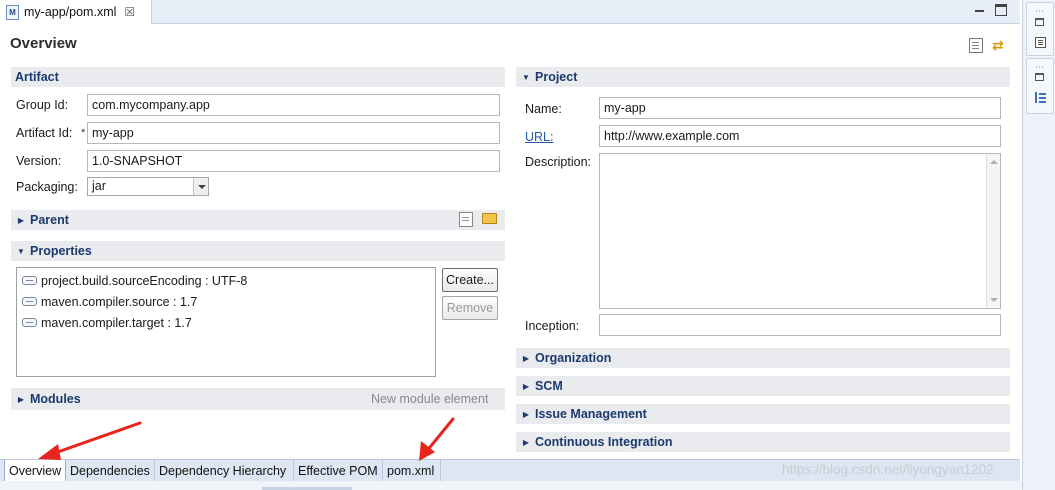 The width and height of the screenshot is (1055, 490). Describe the element at coordinates (763, 442) in the screenshot. I see `continuous-integration-section-header: ▶ Continuous Integration` at that location.